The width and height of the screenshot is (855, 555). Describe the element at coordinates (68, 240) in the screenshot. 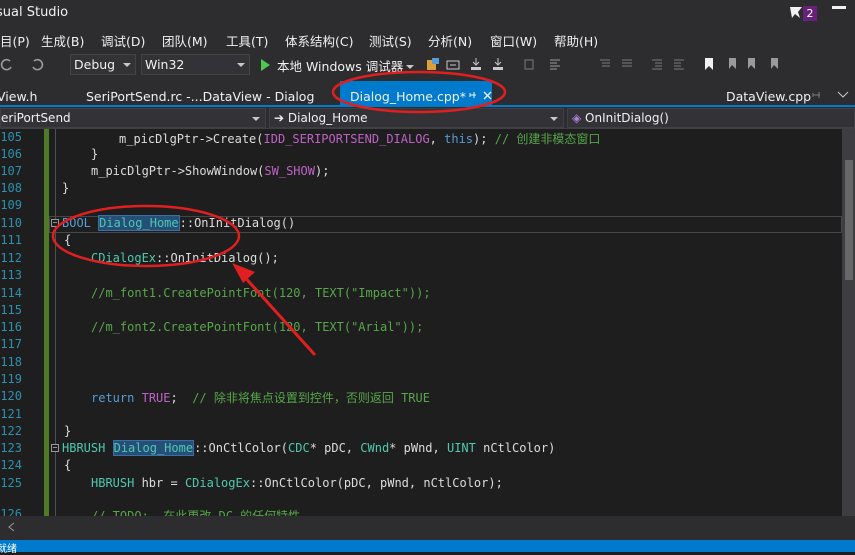

I see `code-text: {` at that location.